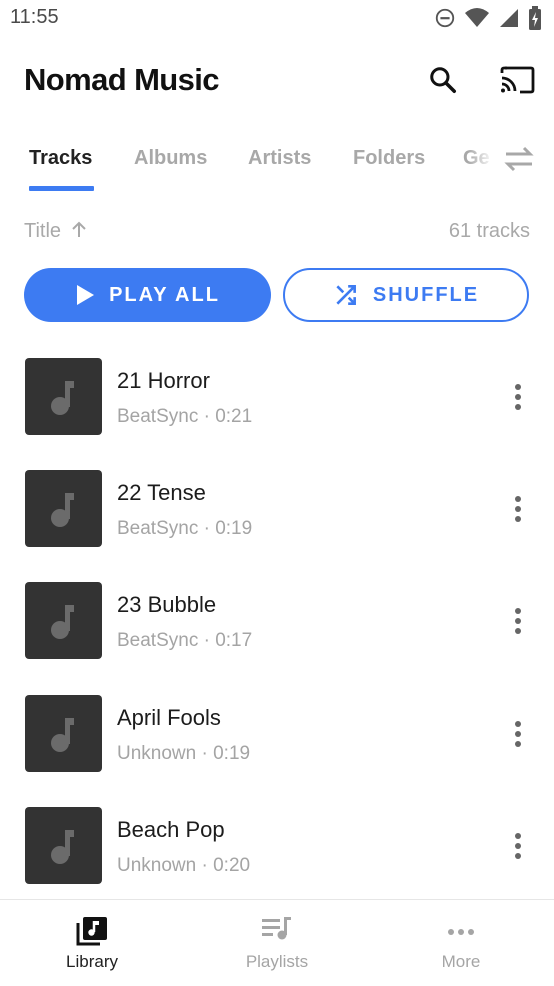 Image resolution: width=554 pixels, height=986 pixels. Describe the element at coordinates (184, 865) in the screenshot. I see `track-subtitle: Unknown · 0:20` at that location.